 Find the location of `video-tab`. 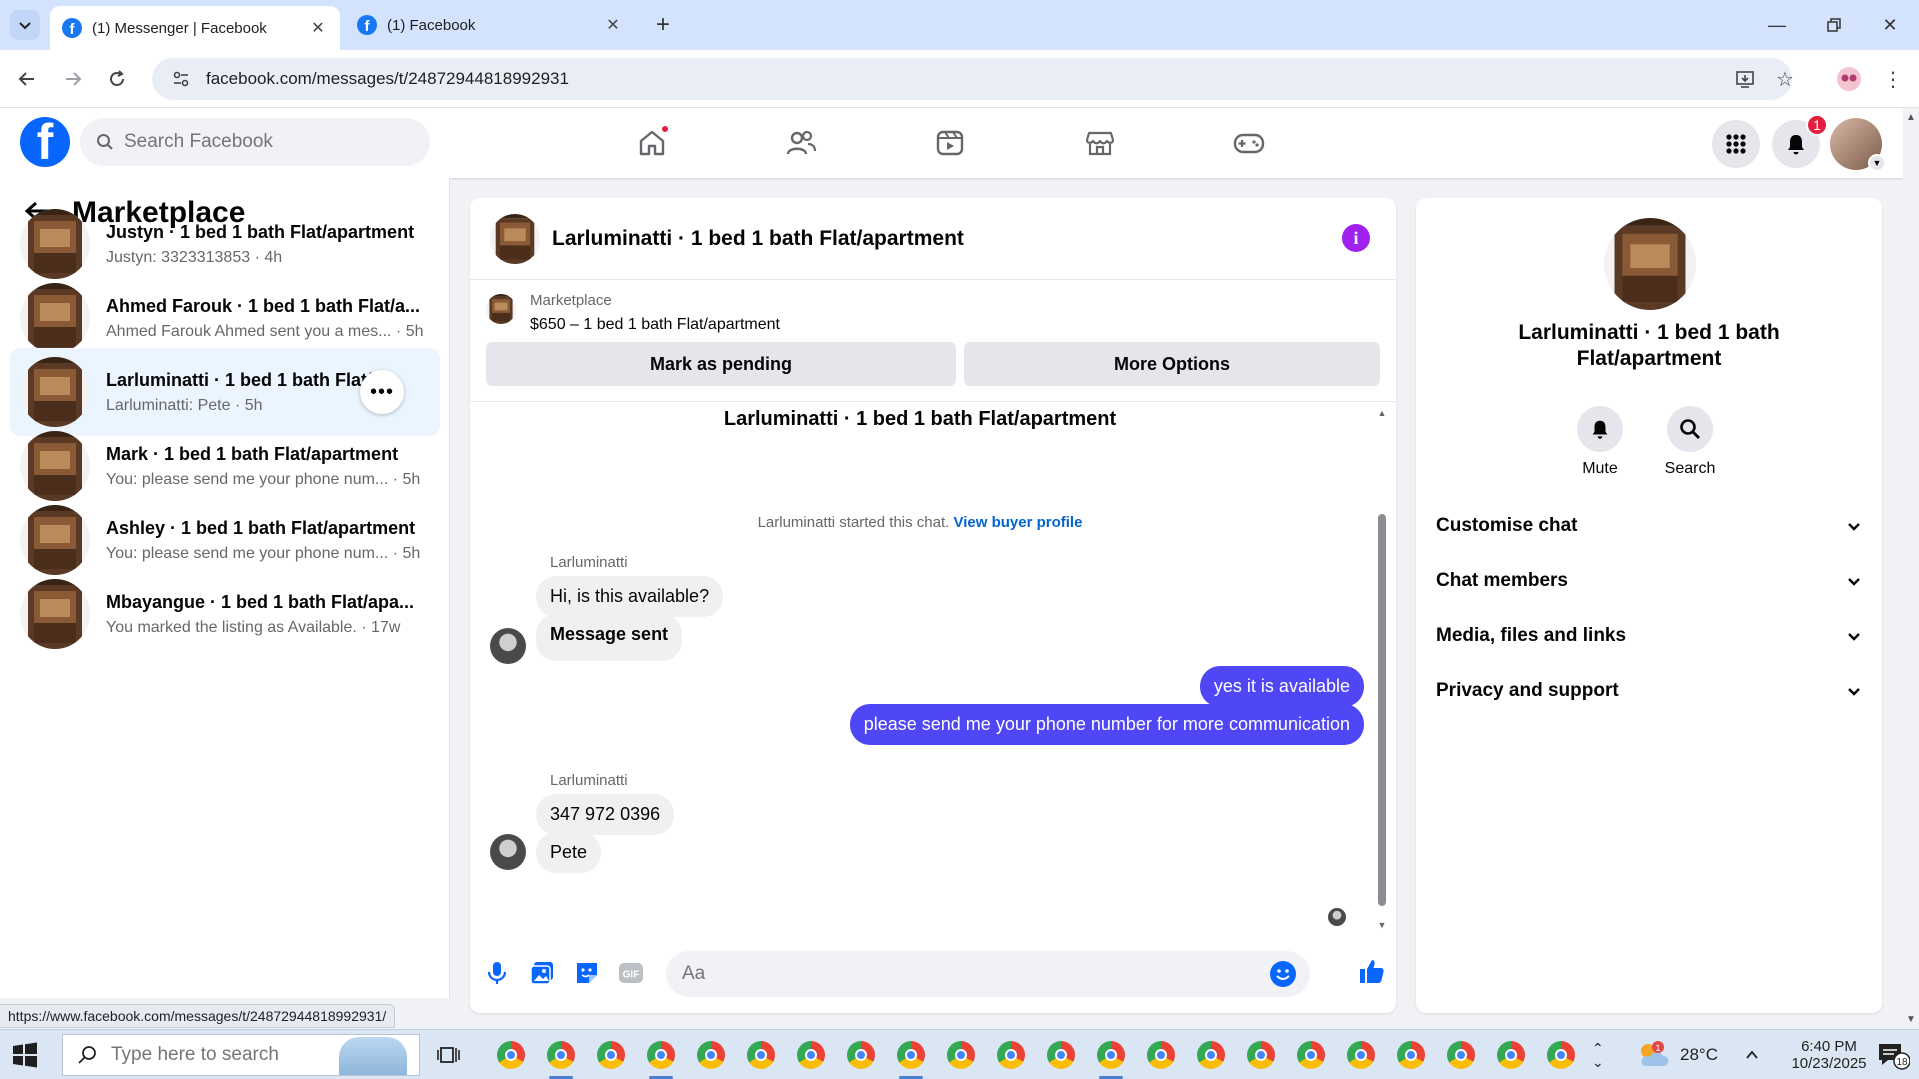

video-tab is located at coordinates (950, 143).